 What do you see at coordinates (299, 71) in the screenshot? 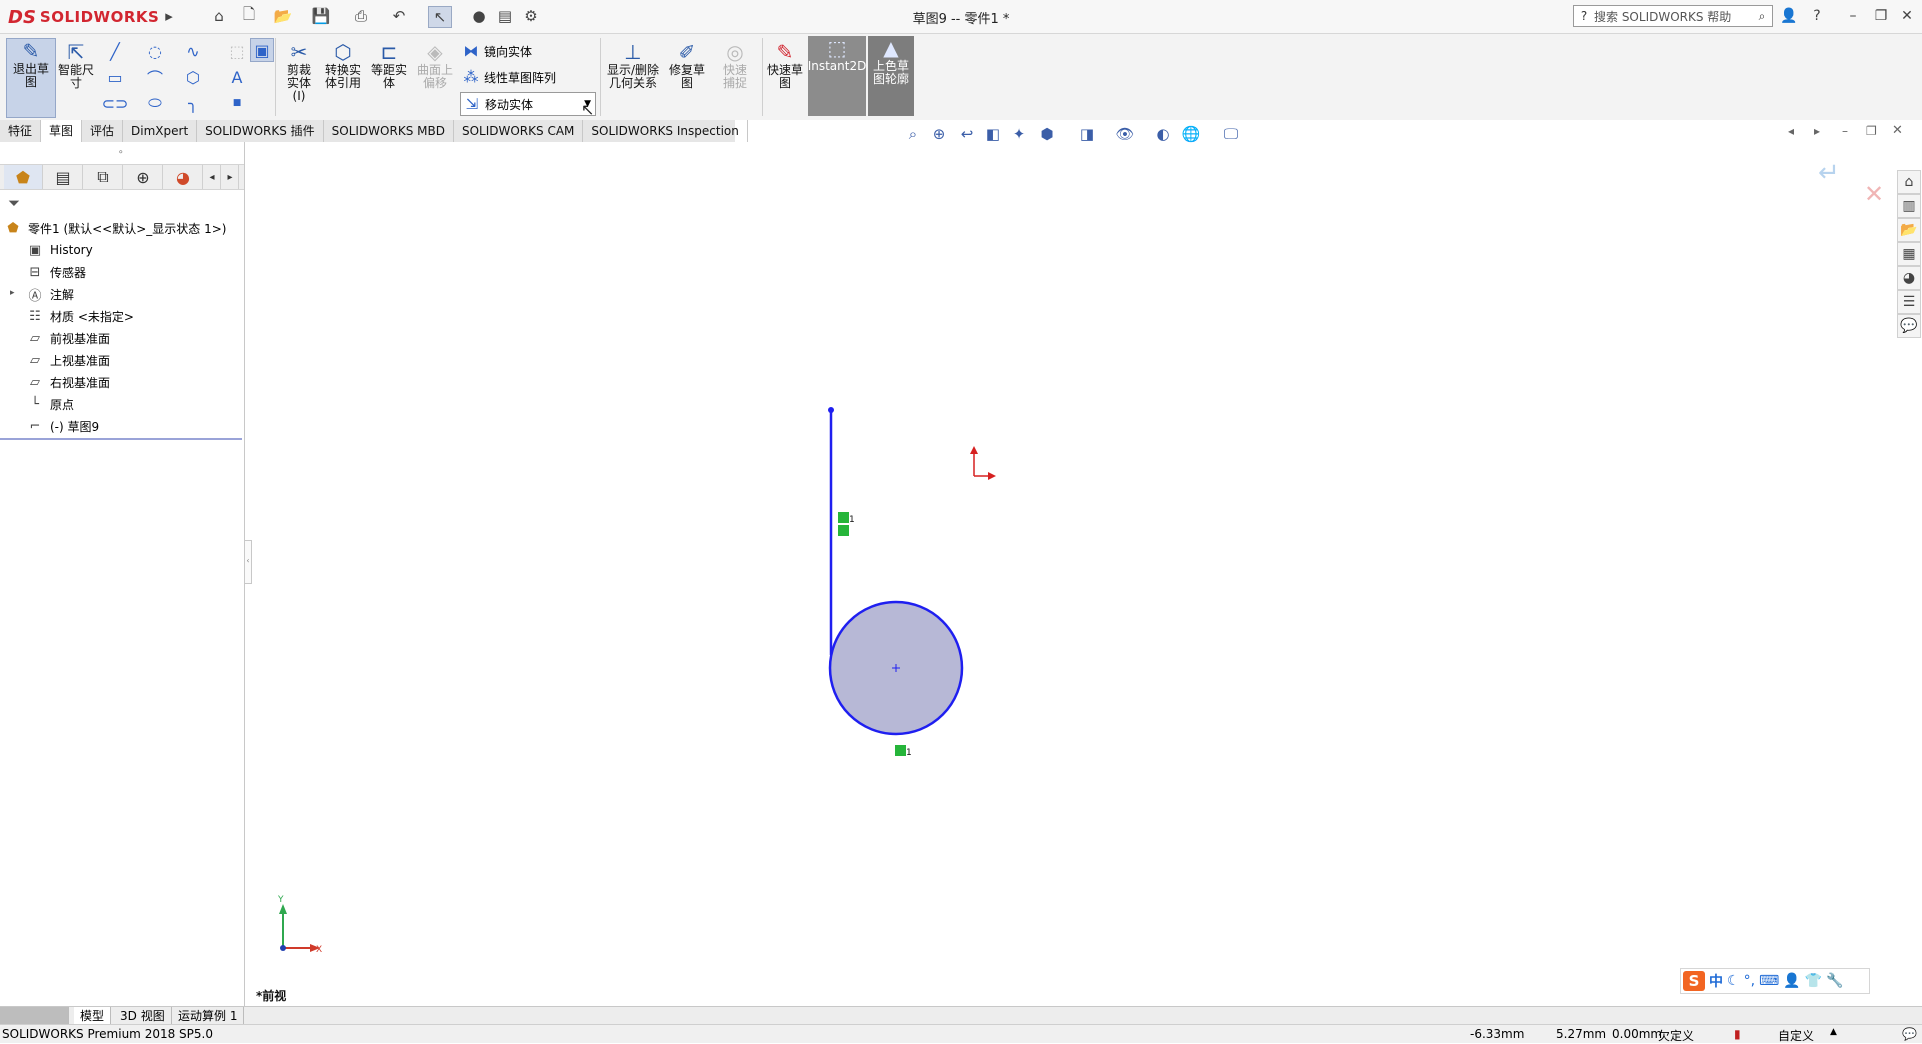
I see `trim-entities-button: ✂ 剪裁实体(I)` at bounding box center [299, 71].